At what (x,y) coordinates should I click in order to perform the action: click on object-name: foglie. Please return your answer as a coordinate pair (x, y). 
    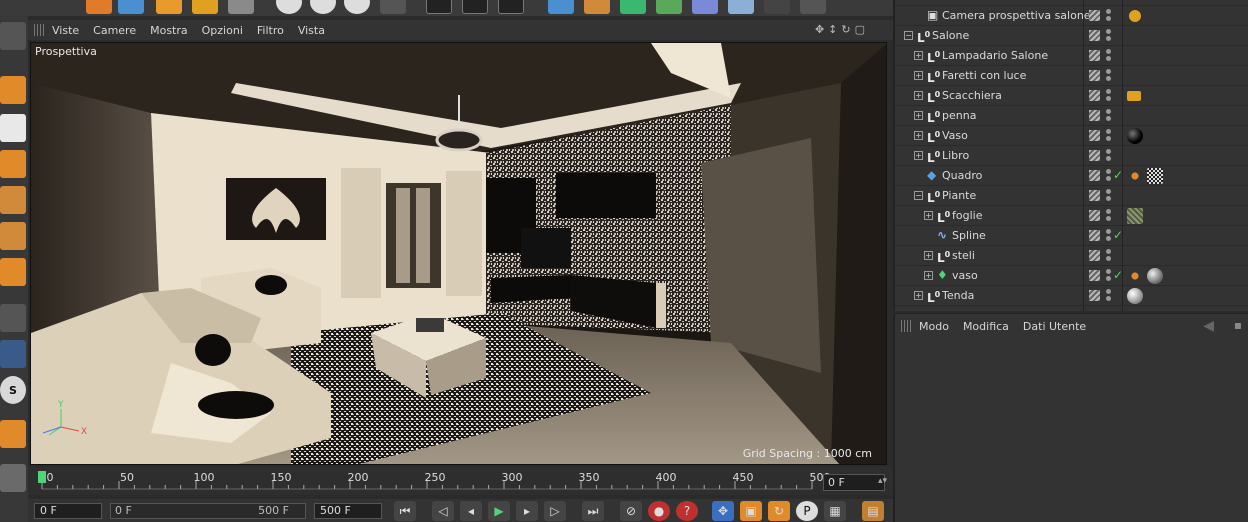
    Looking at the image, I should click on (967, 215).